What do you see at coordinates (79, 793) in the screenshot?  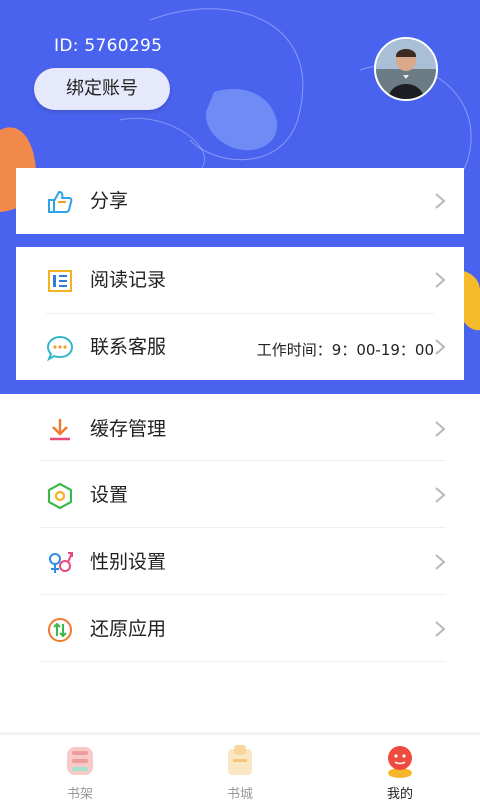 I see `tab-bookshelf-label: 书架` at bounding box center [79, 793].